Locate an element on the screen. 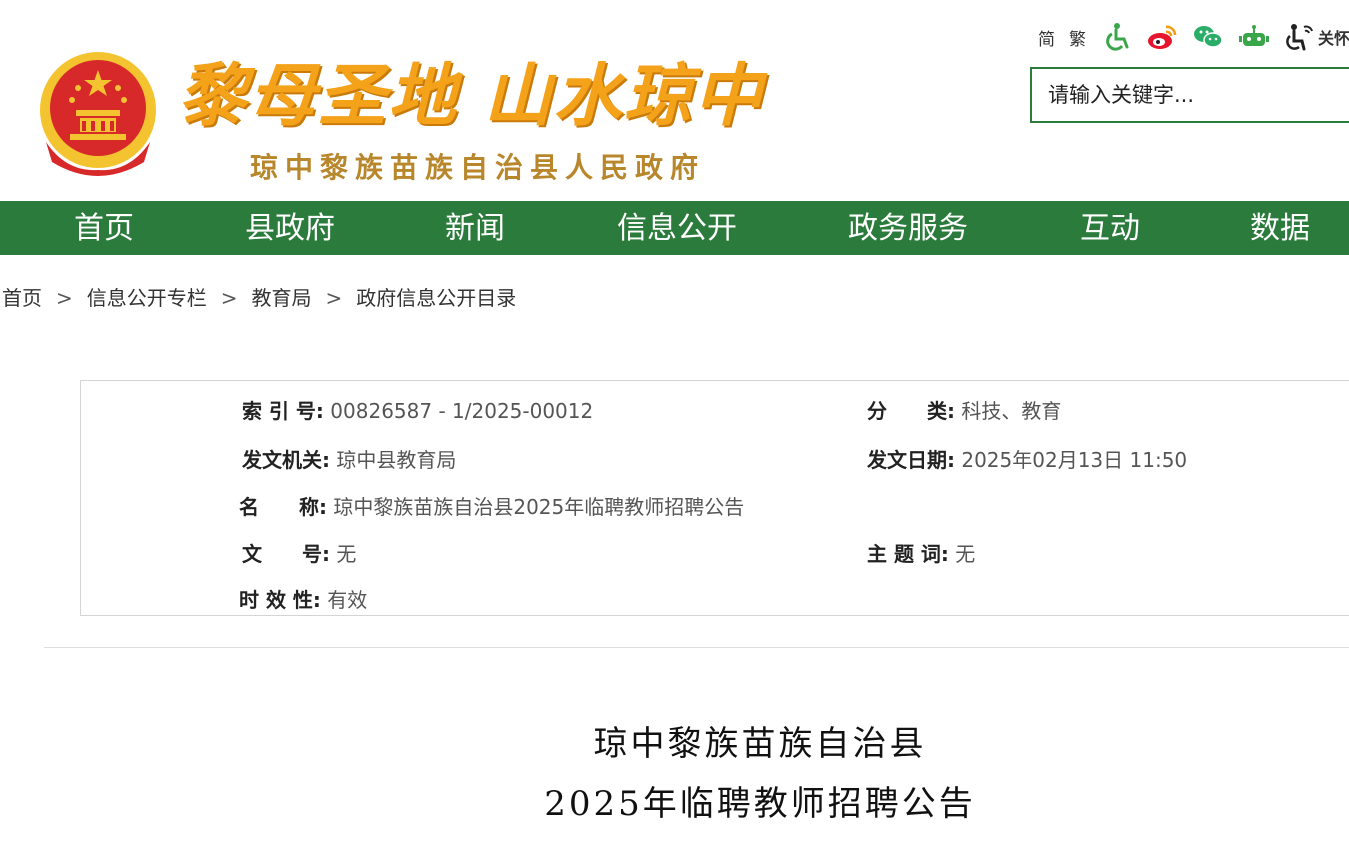 The height and width of the screenshot is (844, 1349). accessibility-icon is located at coordinates (1116, 37).